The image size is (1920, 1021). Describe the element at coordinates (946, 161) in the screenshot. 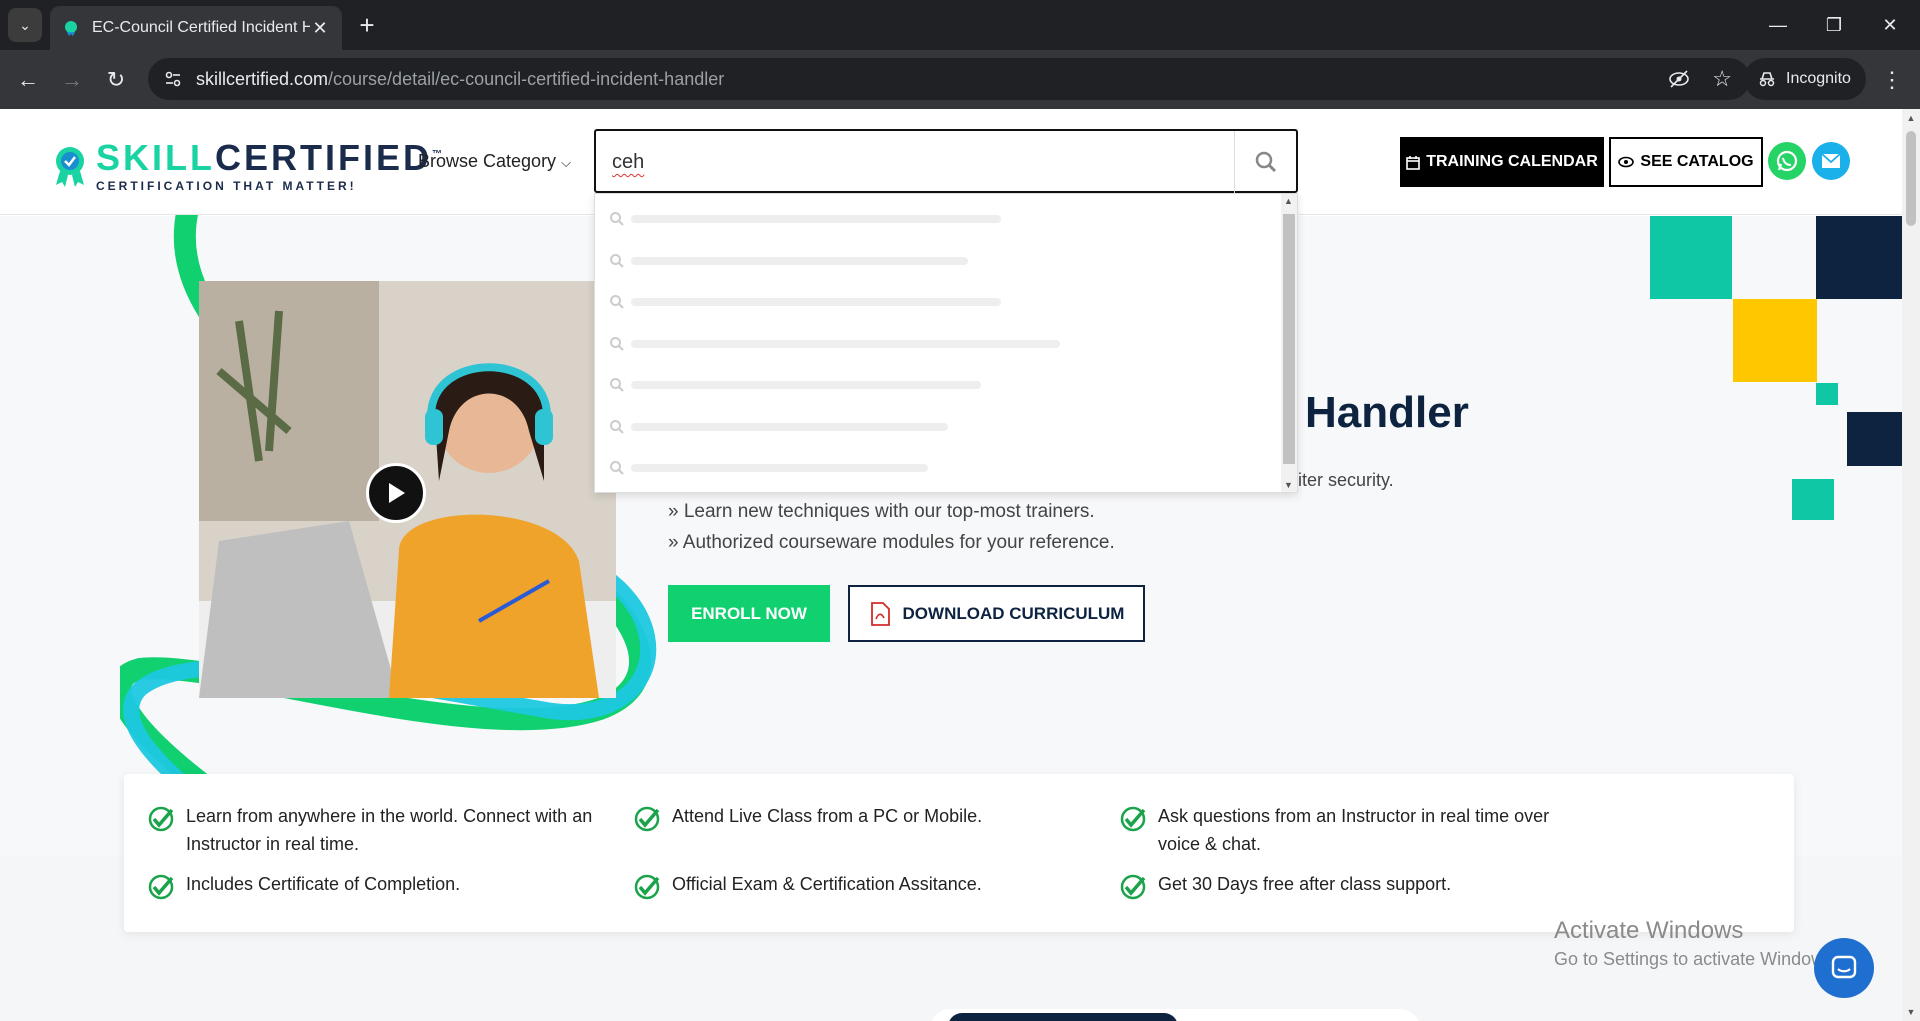

I see `search-box: ceh` at that location.